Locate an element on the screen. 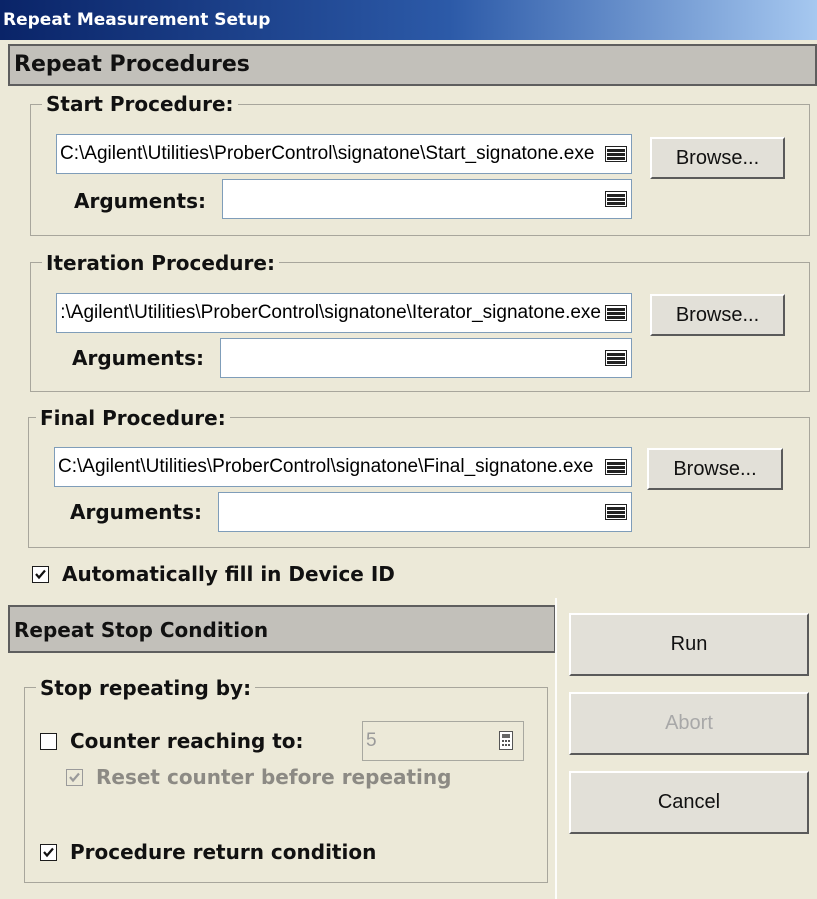 The width and height of the screenshot is (817, 899). procedure-return-checkbox is located at coordinates (48, 852).